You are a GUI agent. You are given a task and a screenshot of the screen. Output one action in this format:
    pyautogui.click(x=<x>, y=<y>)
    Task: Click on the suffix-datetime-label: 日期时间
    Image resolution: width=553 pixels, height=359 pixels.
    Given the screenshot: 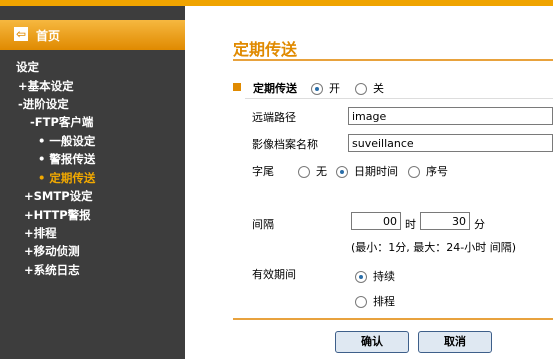 What is the action you would take?
    pyautogui.click(x=376, y=171)
    